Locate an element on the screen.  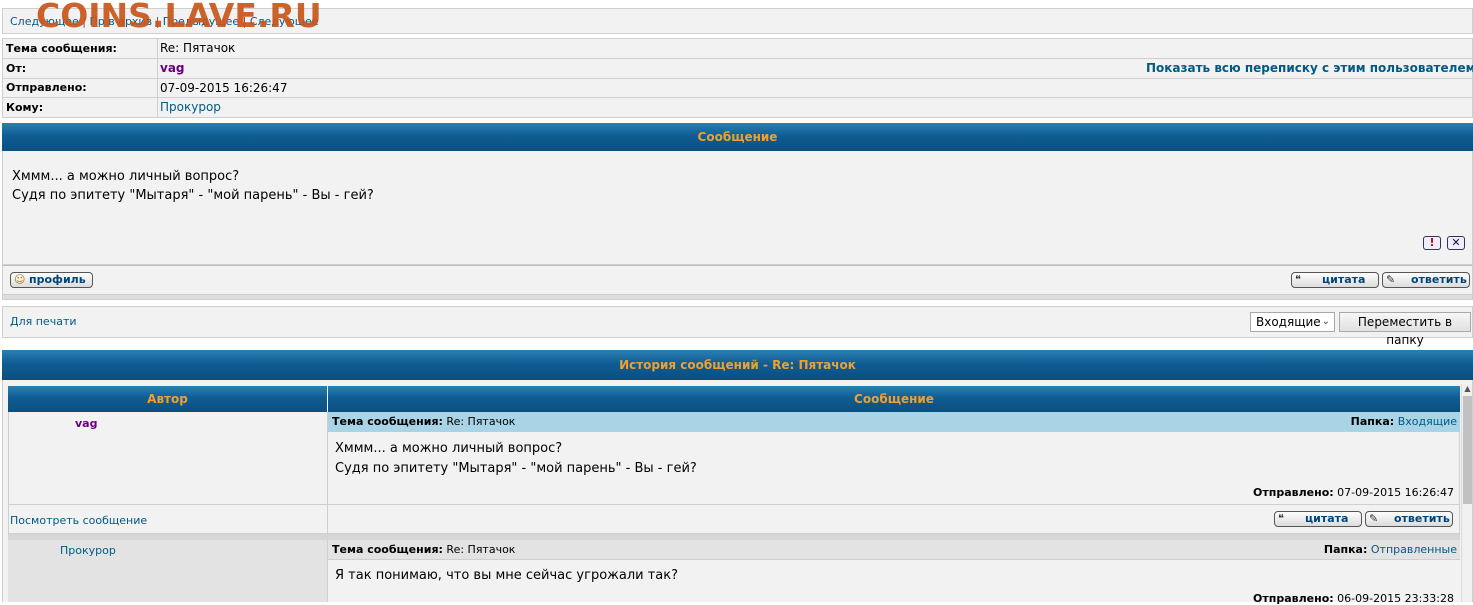
subject-label: Тема сообщения: is located at coordinates (61, 48).